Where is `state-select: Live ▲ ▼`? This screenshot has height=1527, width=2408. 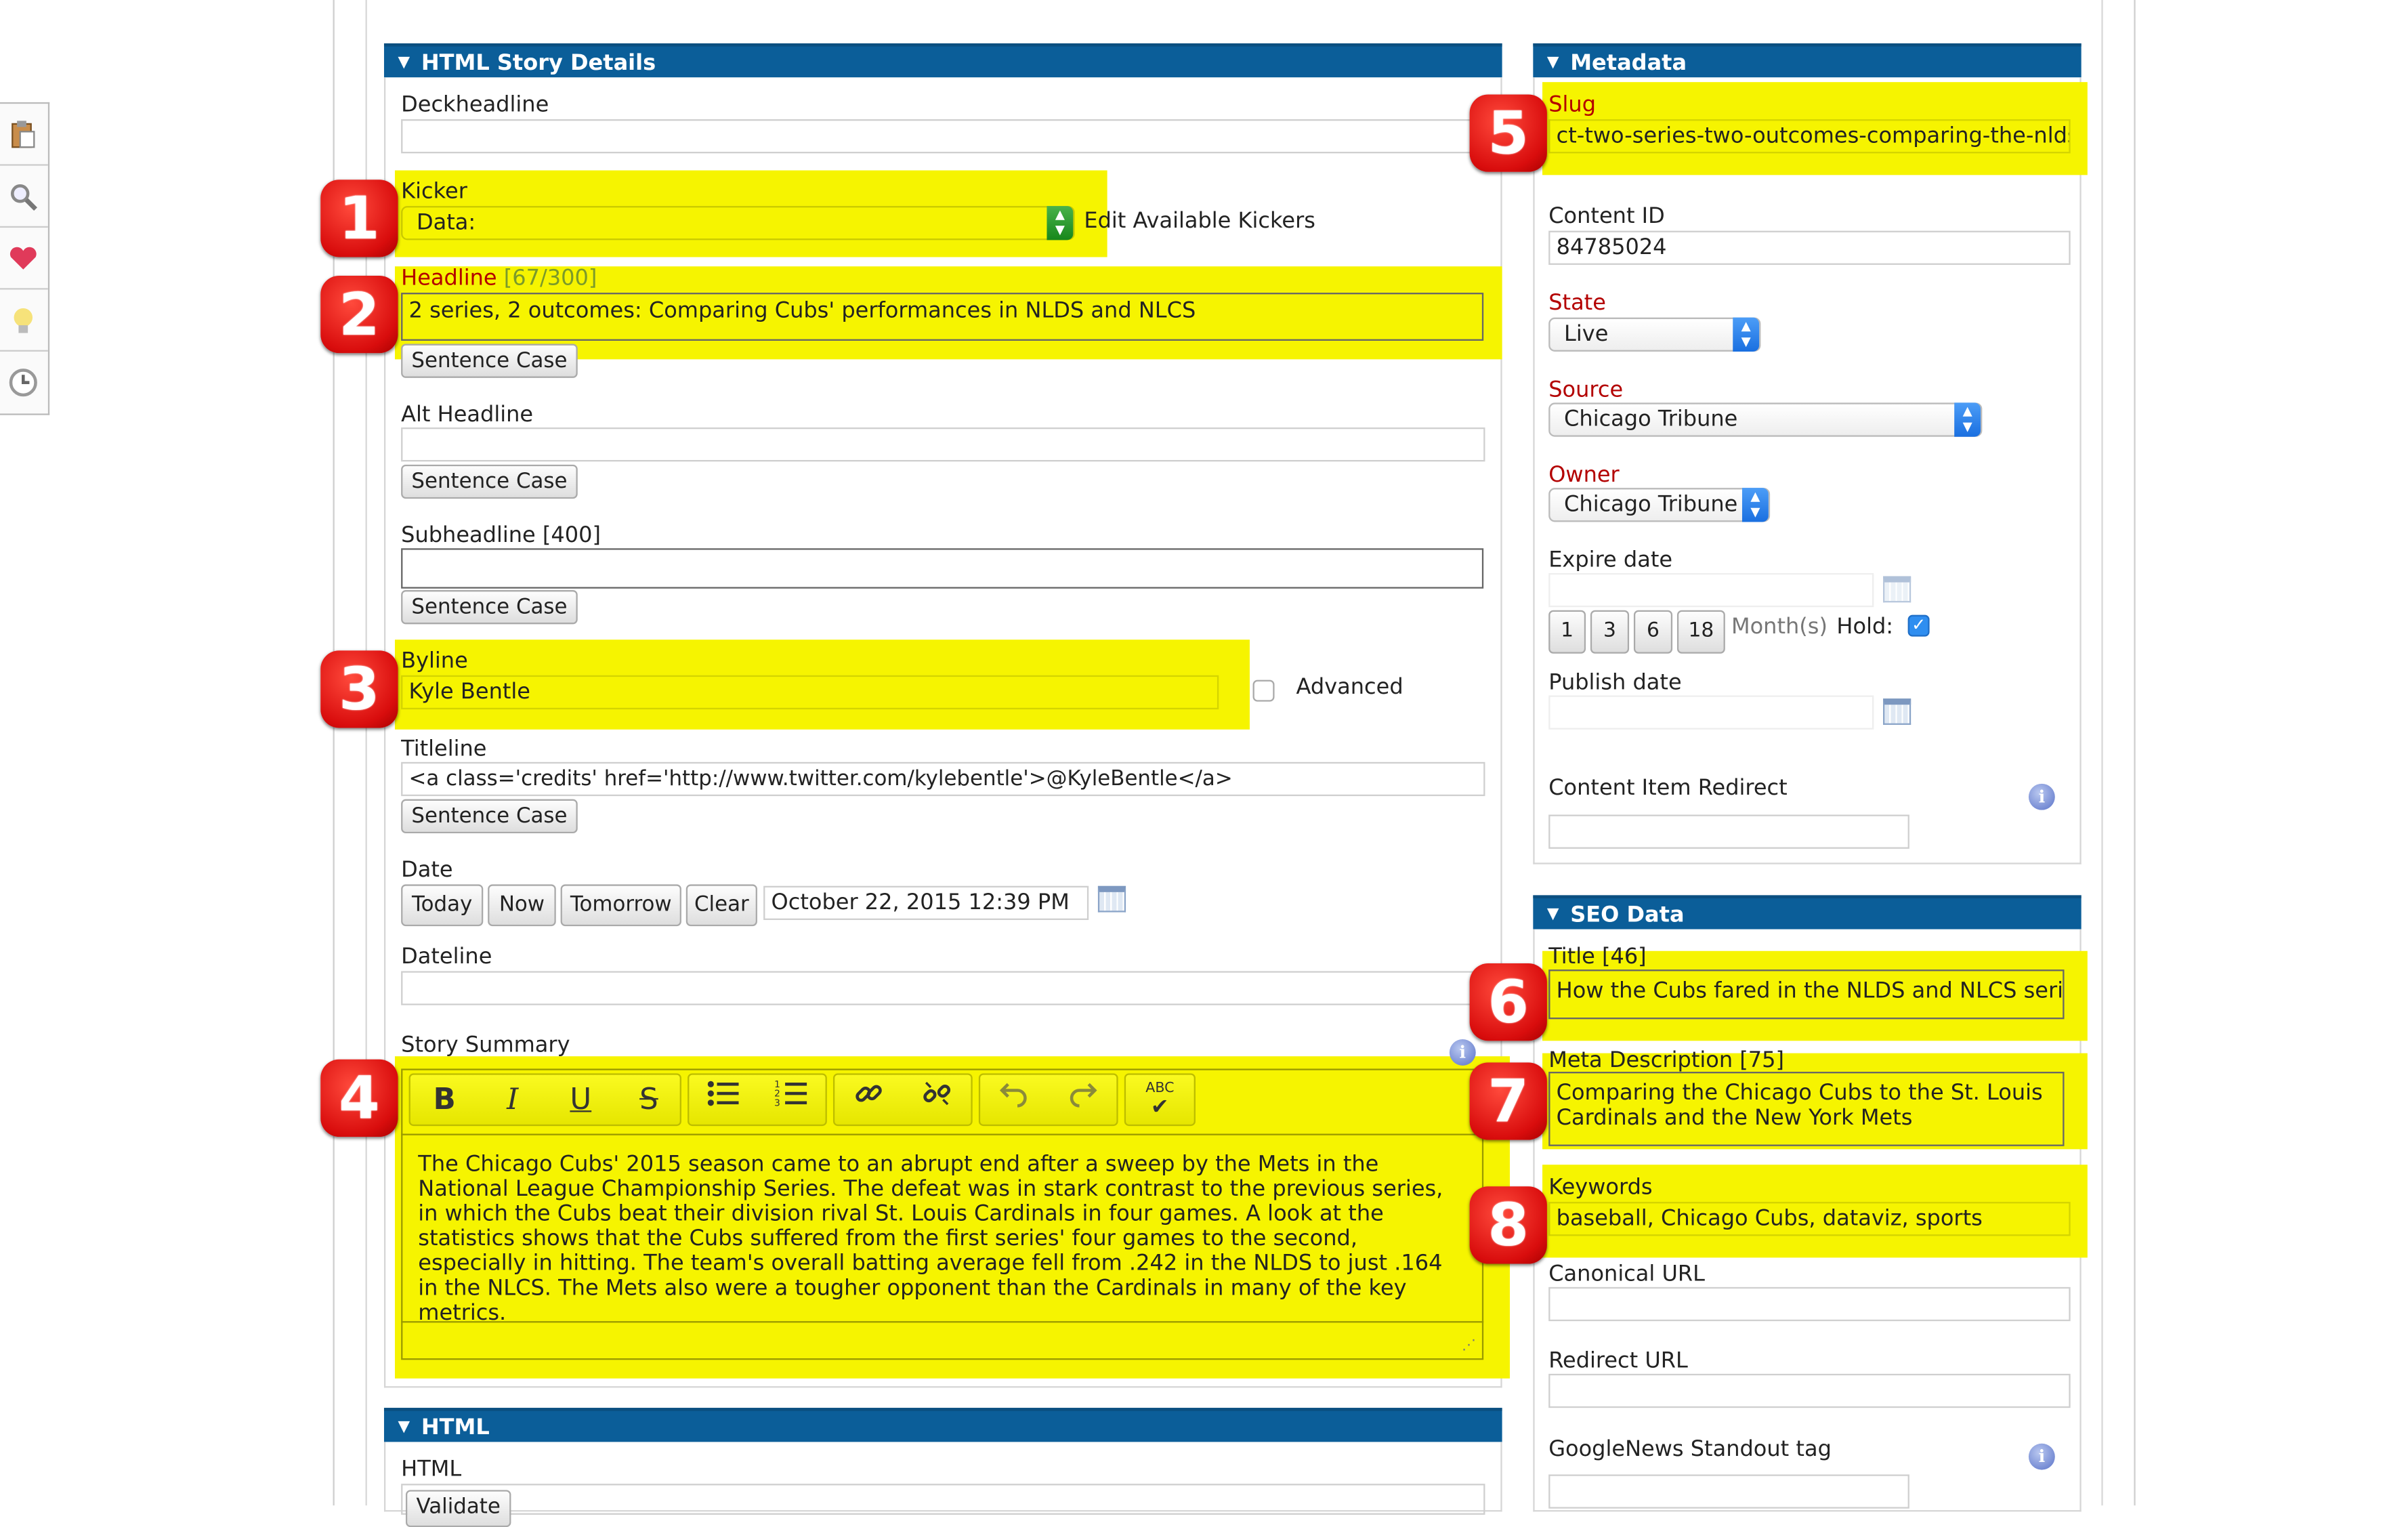
state-select: Live ▲ ▼ is located at coordinates (1654, 334).